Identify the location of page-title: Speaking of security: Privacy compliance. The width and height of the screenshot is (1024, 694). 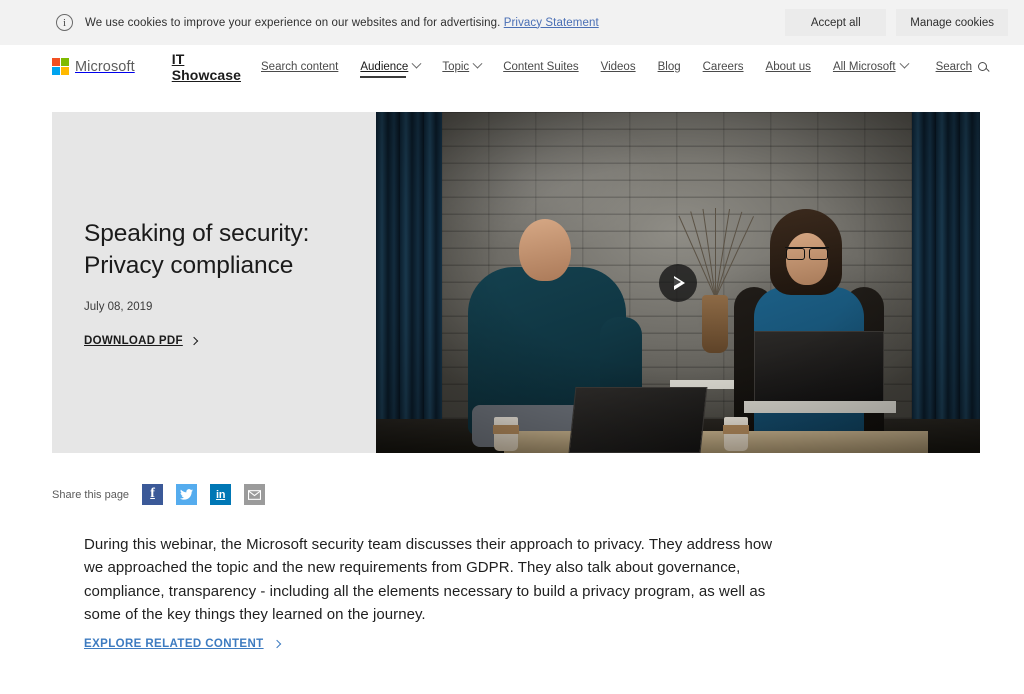
(197, 249).